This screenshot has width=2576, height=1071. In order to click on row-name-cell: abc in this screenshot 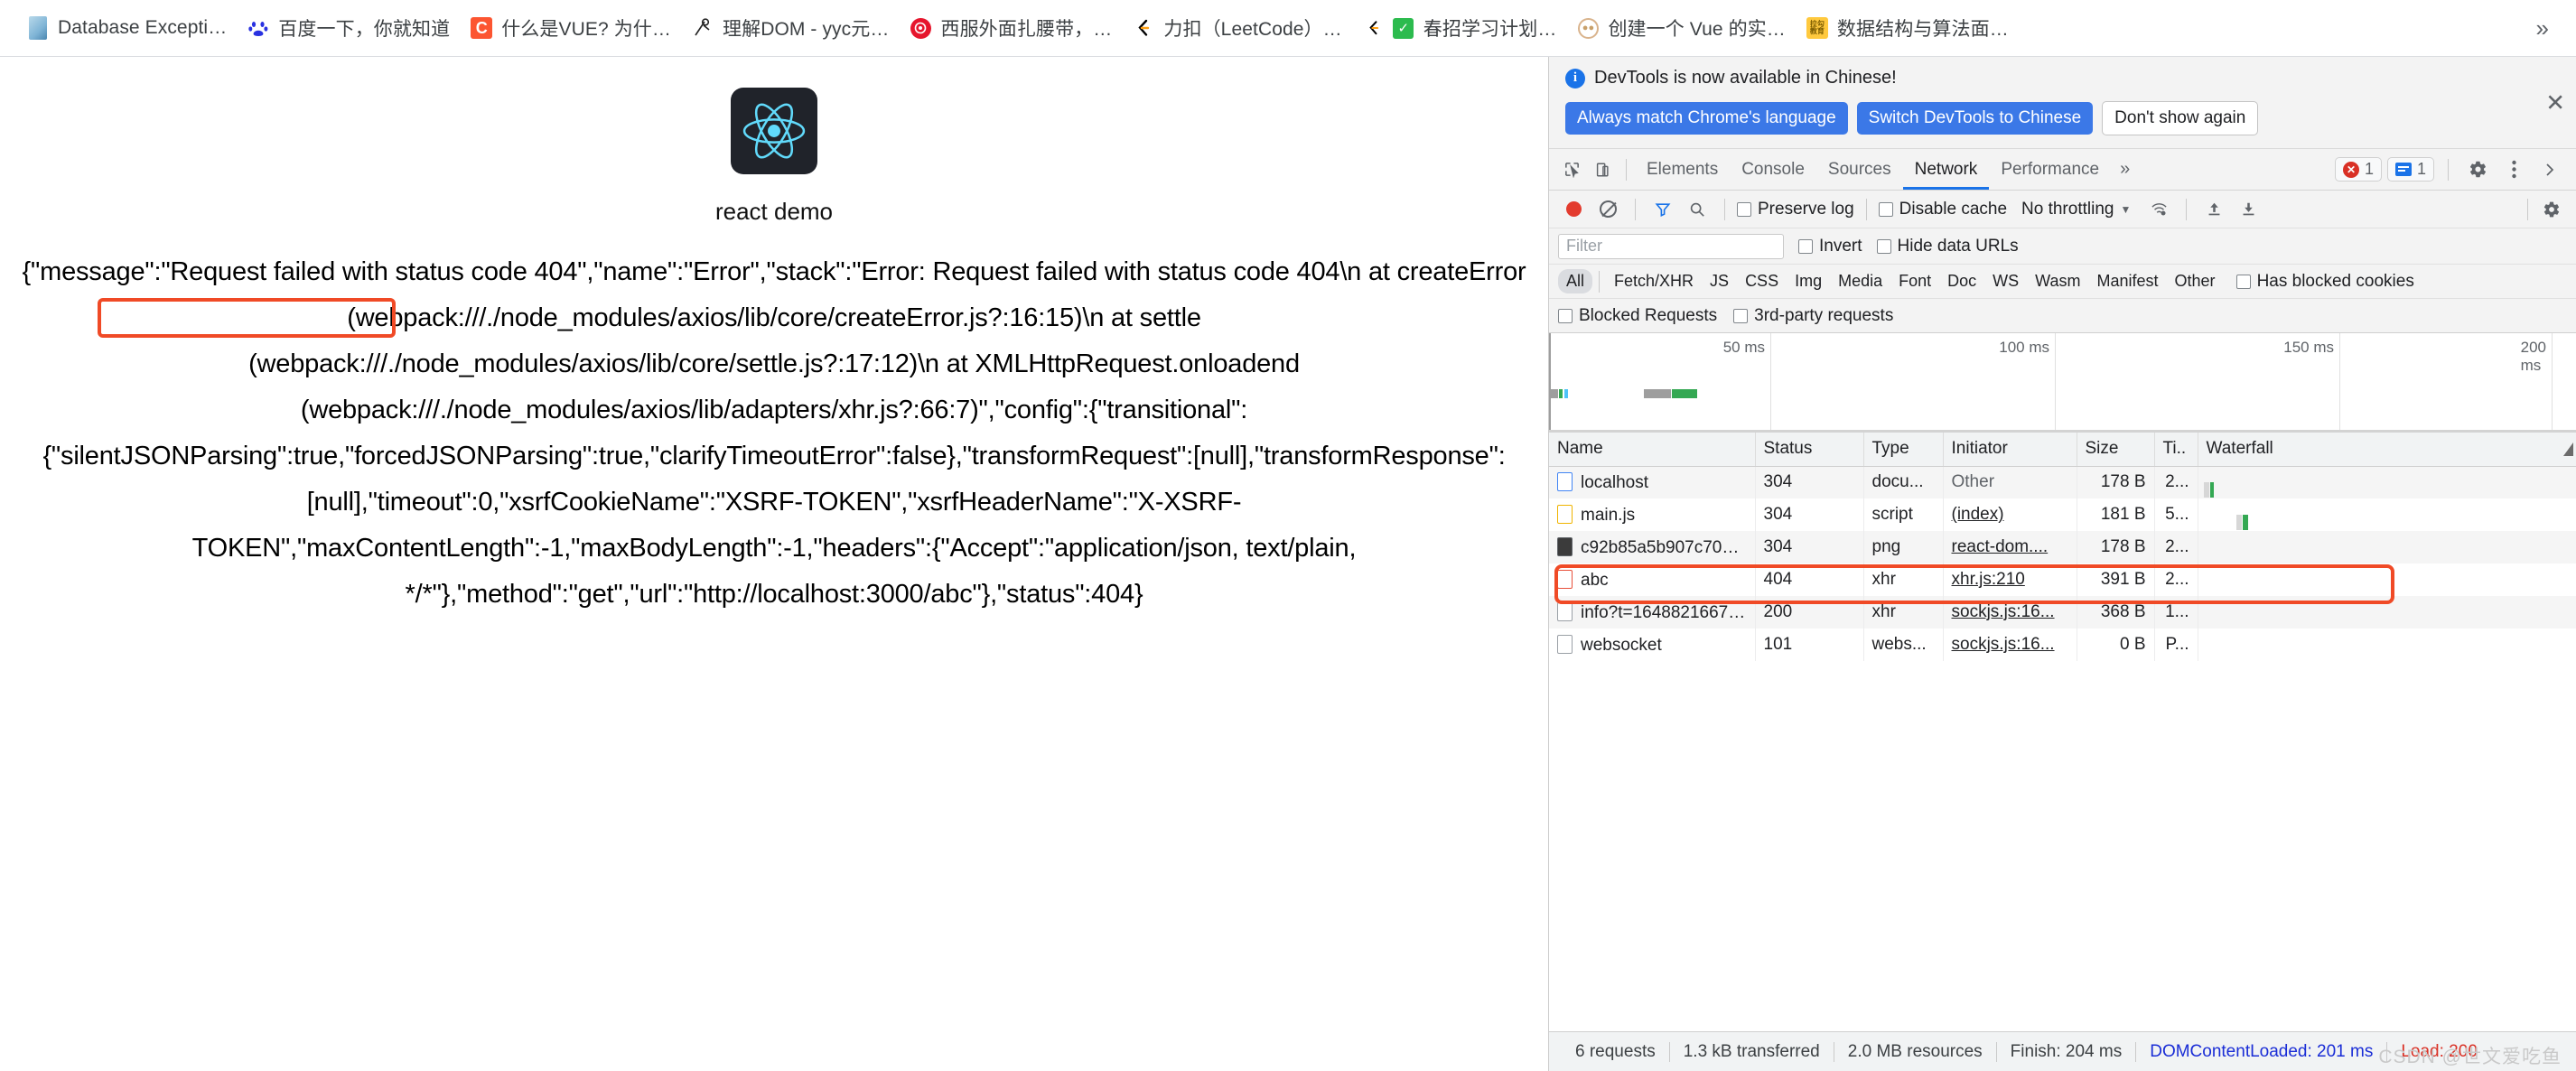, I will do `click(1652, 580)`.